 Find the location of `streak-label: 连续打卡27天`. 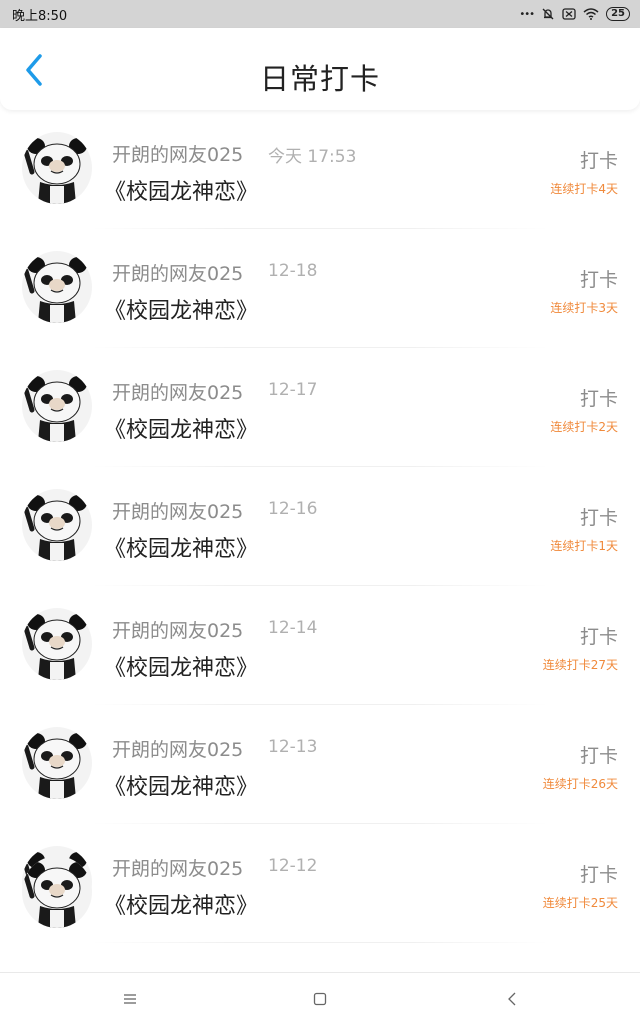

streak-label: 连续打卡27天 is located at coordinates (580, 665).